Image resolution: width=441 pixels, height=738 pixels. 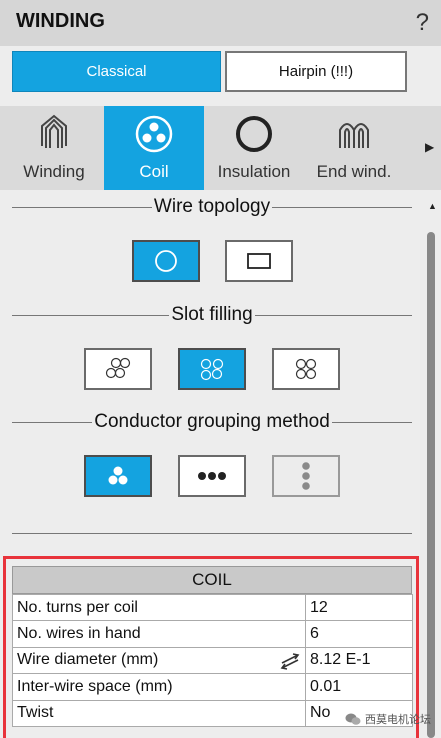 I want to click on round-wire-button, so click(x=166, y=261).